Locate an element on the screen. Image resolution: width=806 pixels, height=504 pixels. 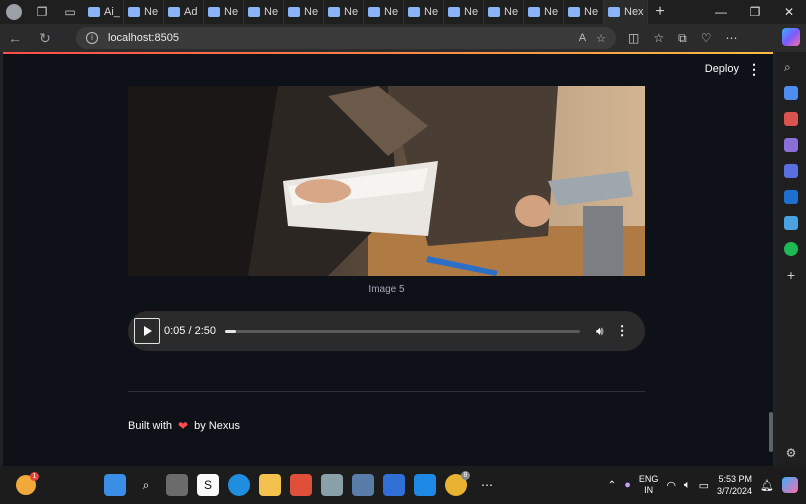
search-icon: ⌕ is located at coordinates (791, 67).